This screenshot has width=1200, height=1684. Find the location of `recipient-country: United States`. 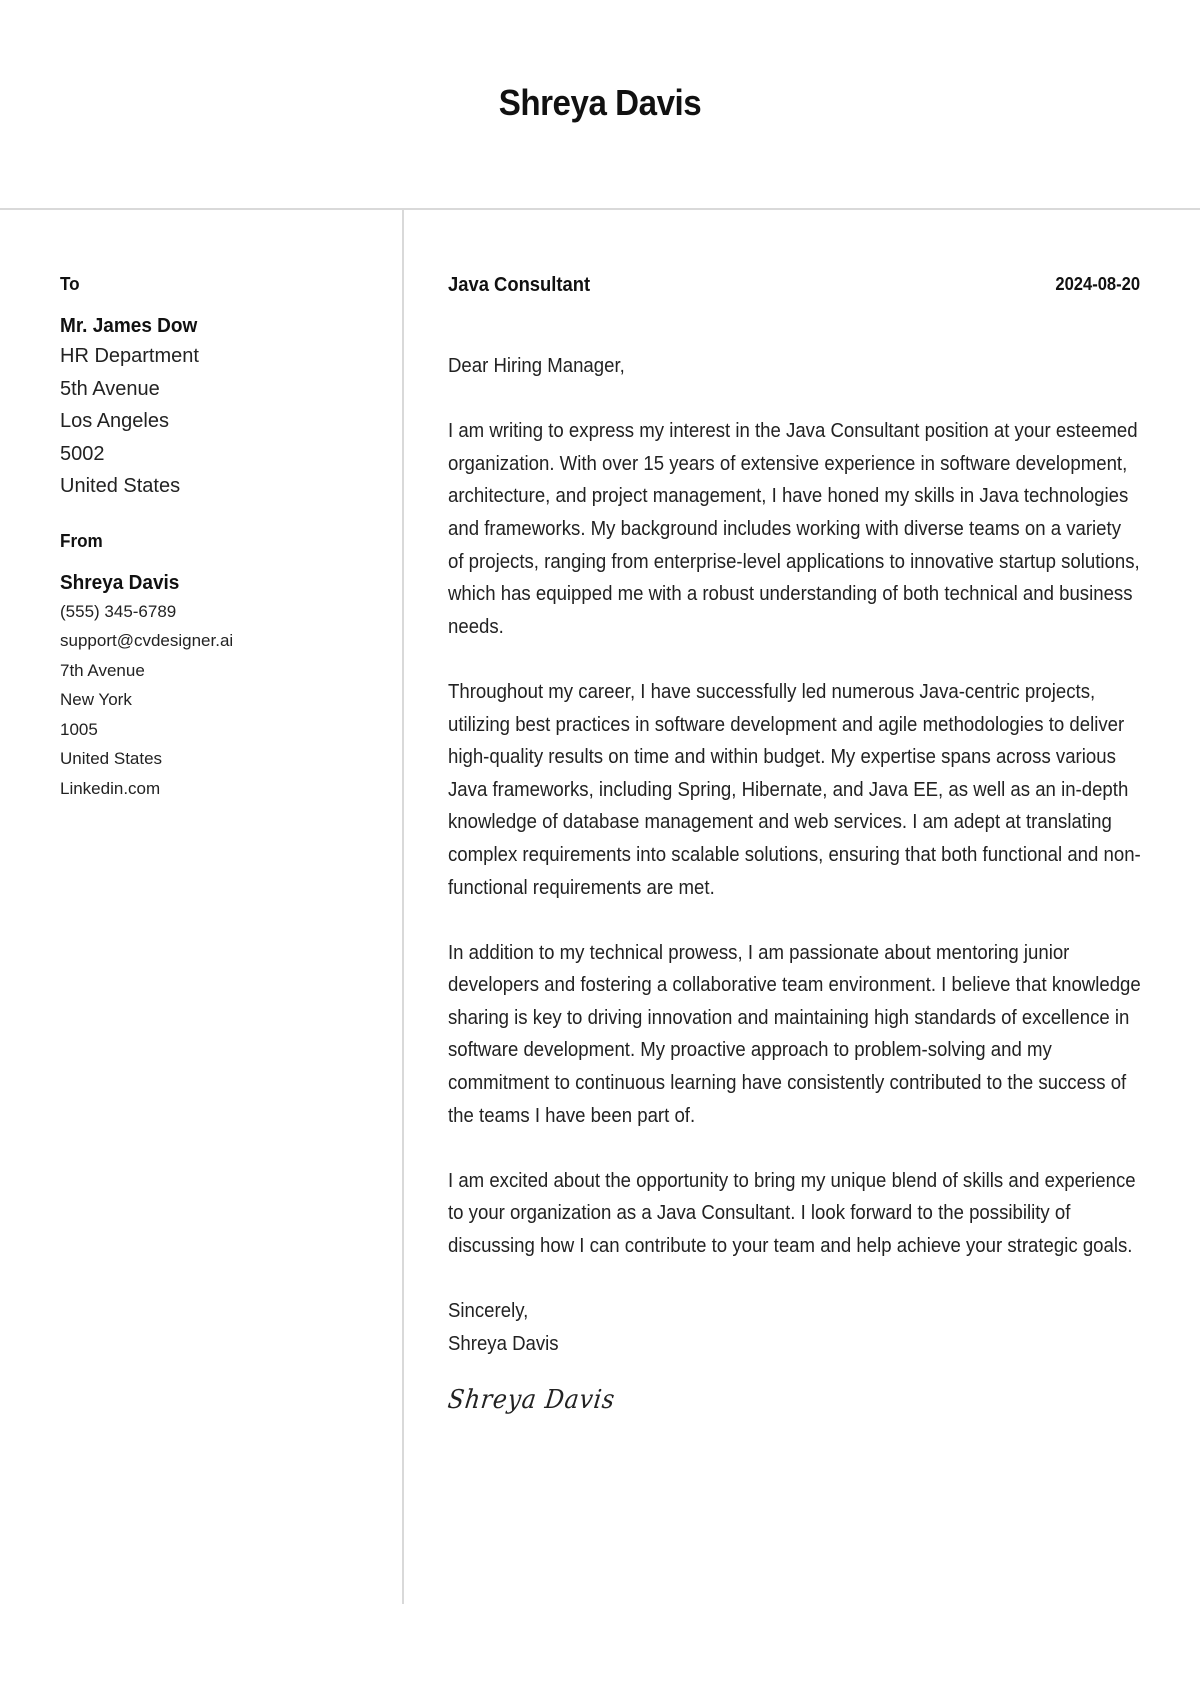

recipient-country: United States is located at coordinates (120, 486).